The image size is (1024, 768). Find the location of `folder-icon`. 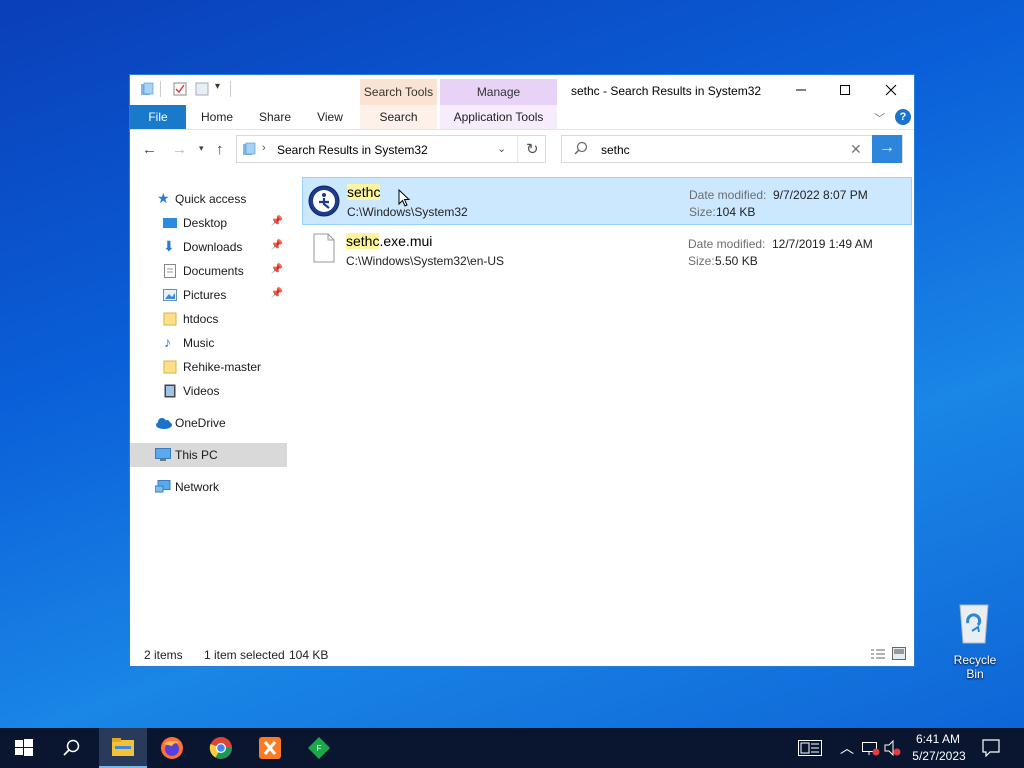

folder-icon is located at coordinates (170, 367).